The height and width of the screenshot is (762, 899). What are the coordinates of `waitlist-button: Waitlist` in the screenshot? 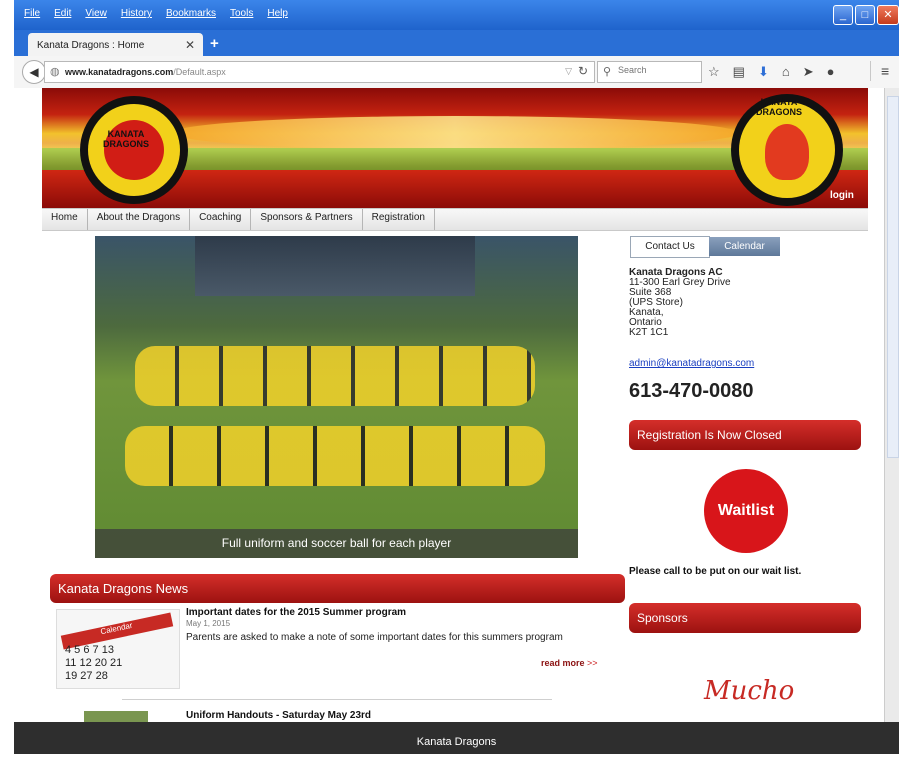 It's located at (746, 511).